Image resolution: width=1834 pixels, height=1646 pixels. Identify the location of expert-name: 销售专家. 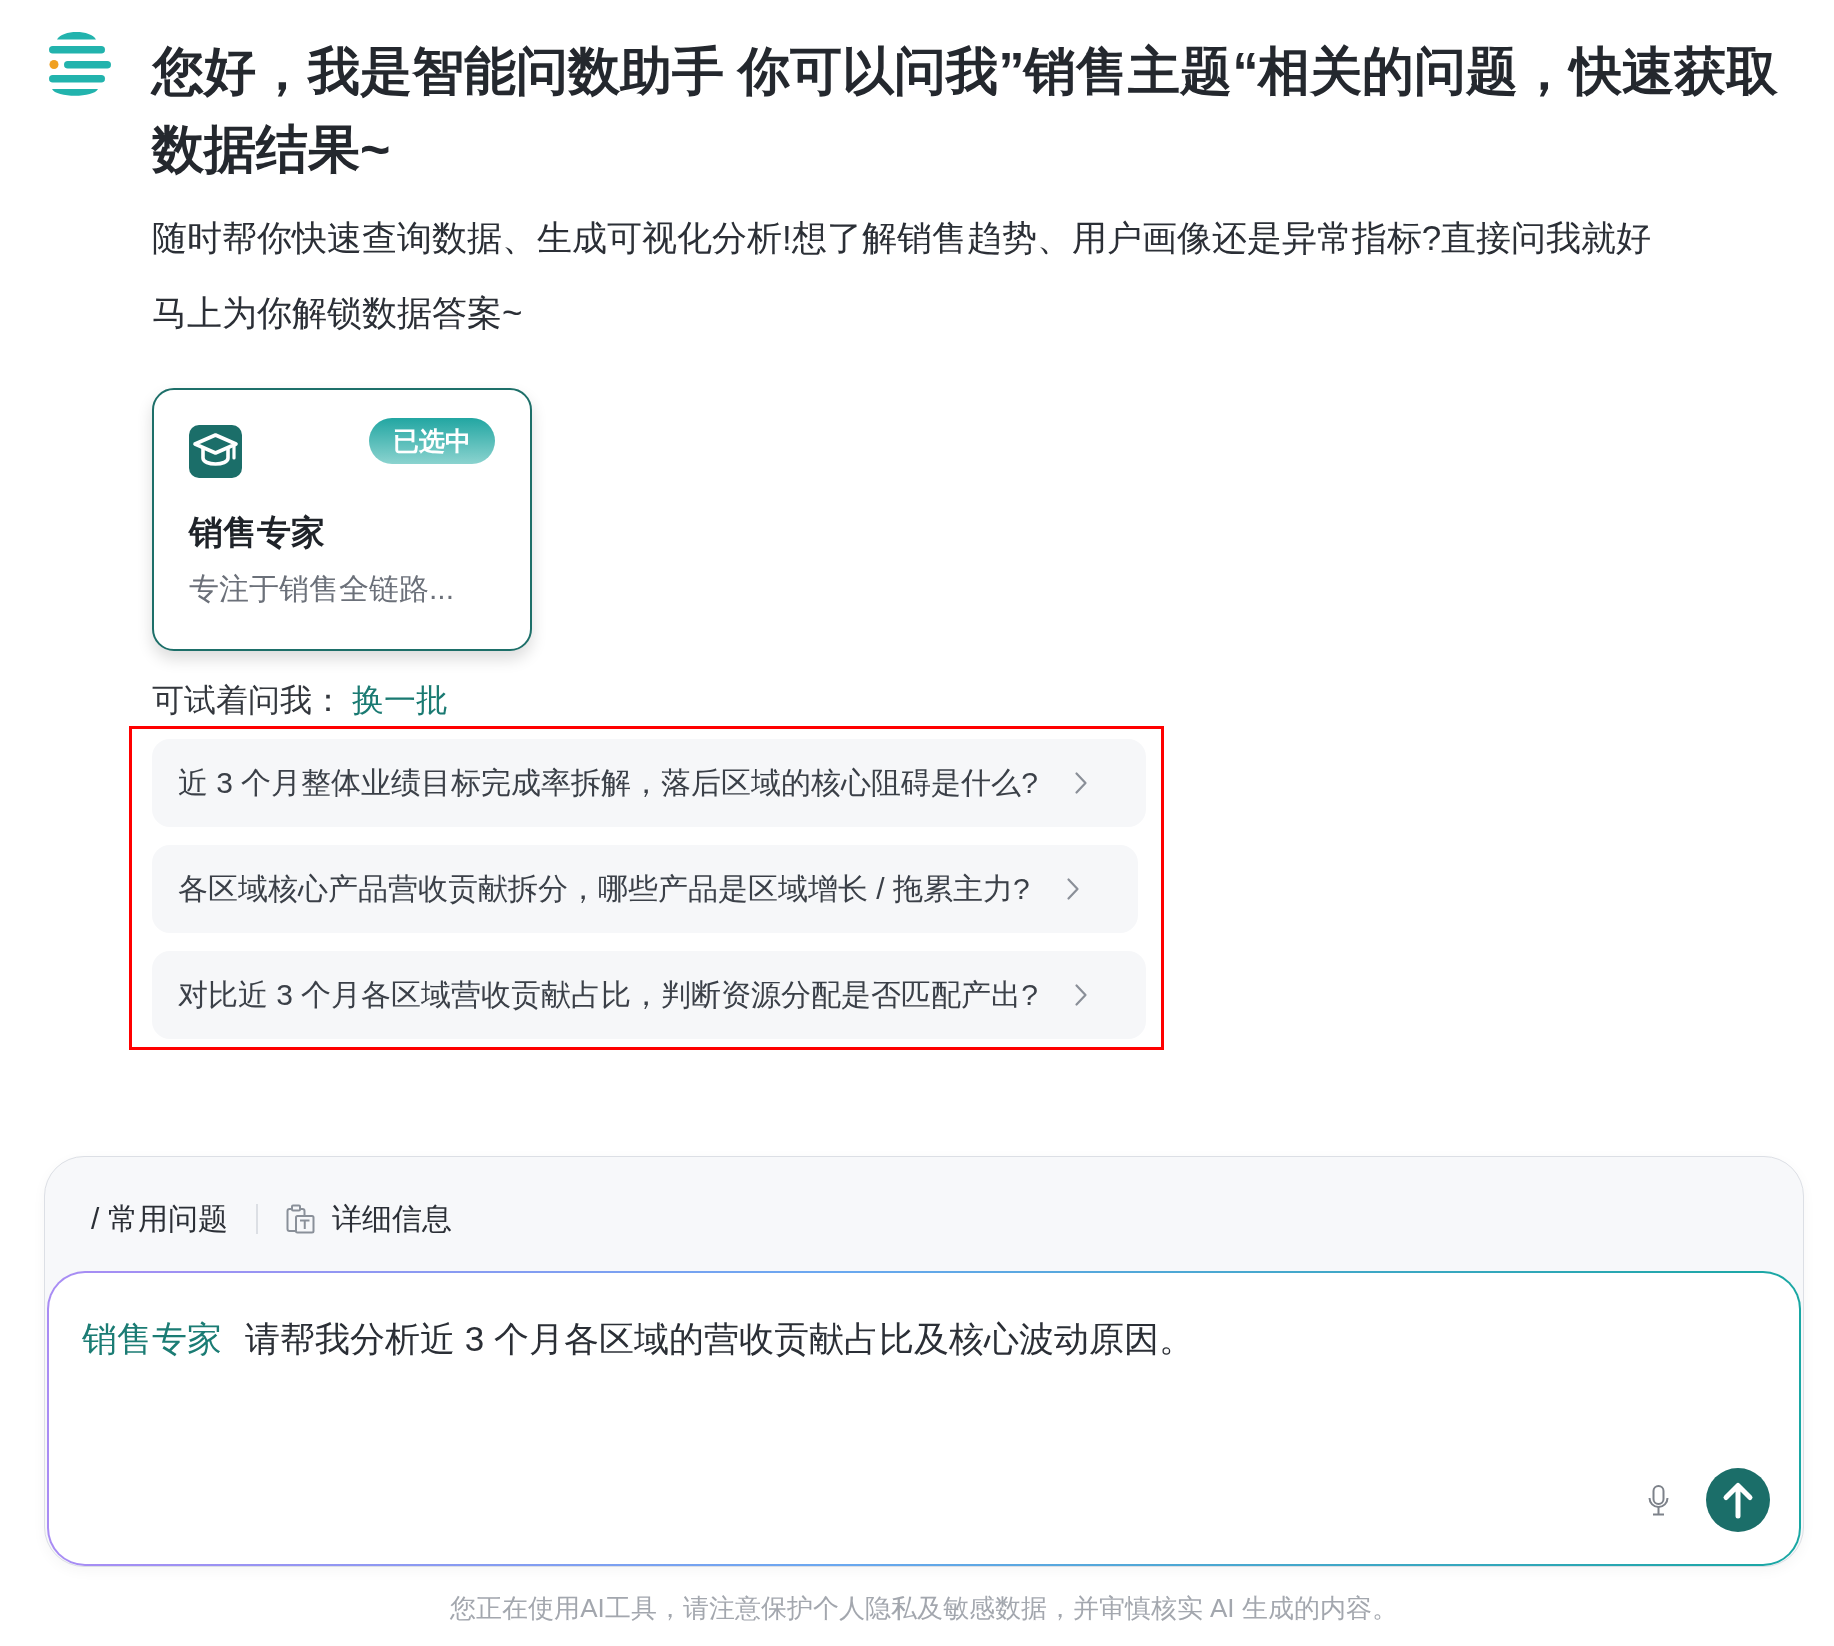
(257, 532).